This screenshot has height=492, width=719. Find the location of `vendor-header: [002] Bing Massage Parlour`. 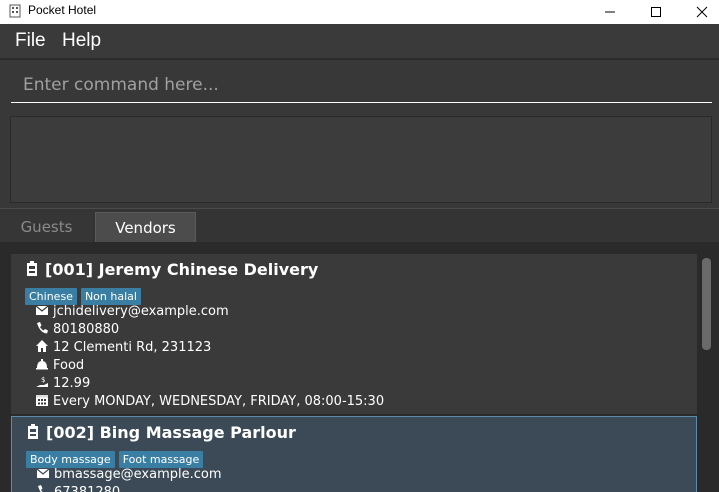

vendor-header: [002] Bing Massage Parlour is located at coordinates (161, 434).